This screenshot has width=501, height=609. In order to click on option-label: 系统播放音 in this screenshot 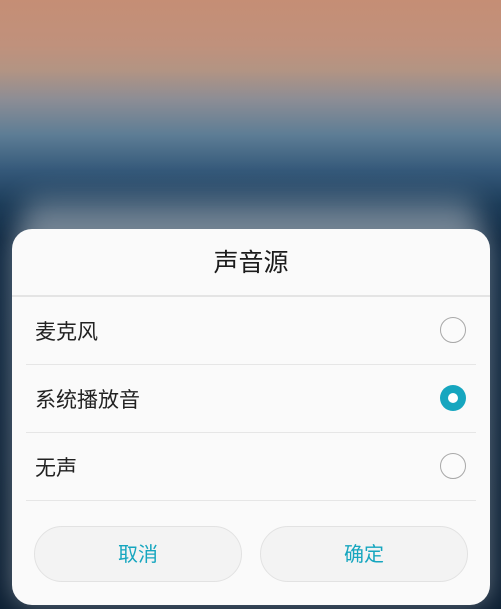, I will do `click(87, 399)`.